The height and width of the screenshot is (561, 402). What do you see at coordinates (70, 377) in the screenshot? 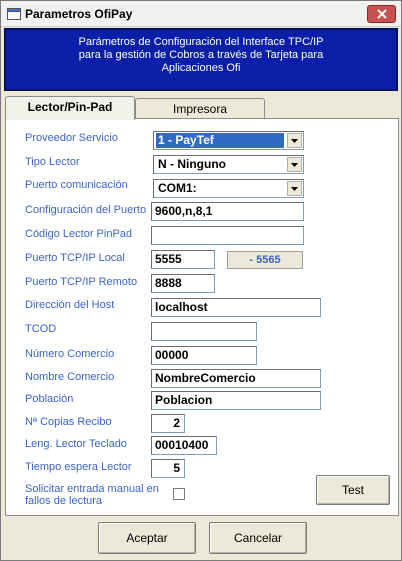
I see `nombre-comercio-label: Nombre Comercio` at bounding box center [70, 377].